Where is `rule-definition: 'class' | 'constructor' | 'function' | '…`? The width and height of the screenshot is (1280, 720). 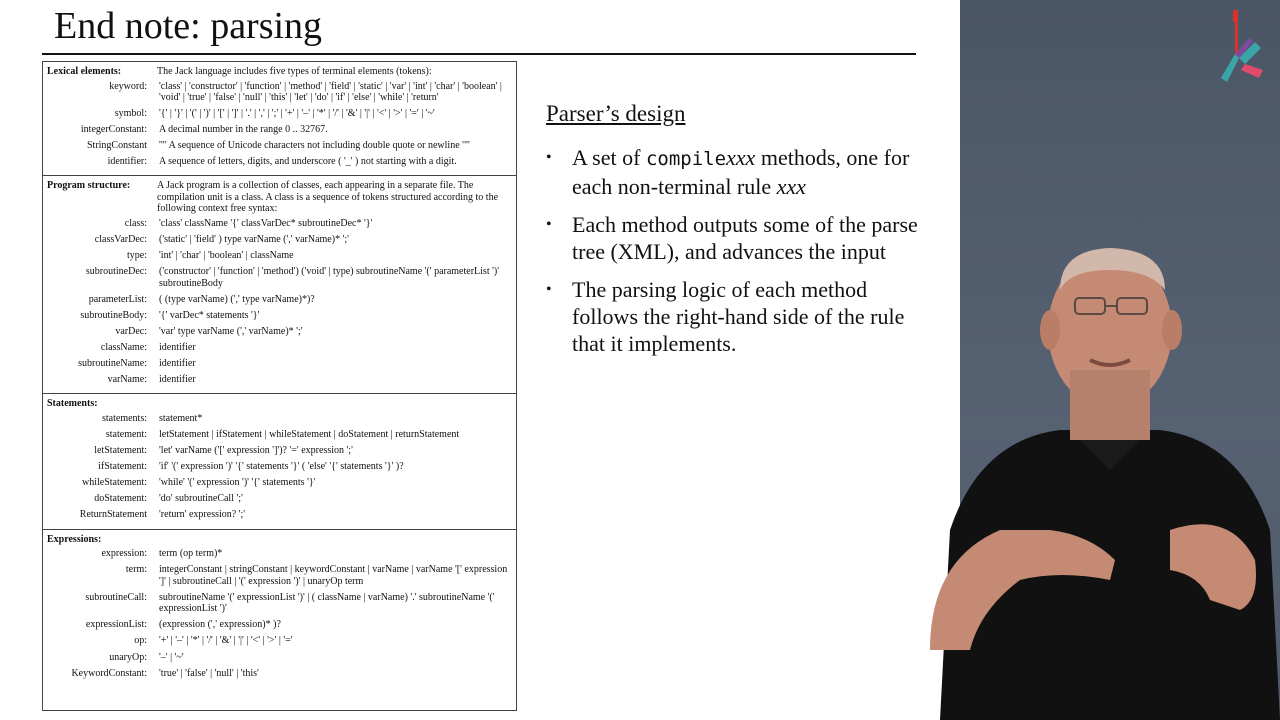 rule-definition: 'class' | 'constructor' | 'function' | '… is located at coordinates (332, 92).